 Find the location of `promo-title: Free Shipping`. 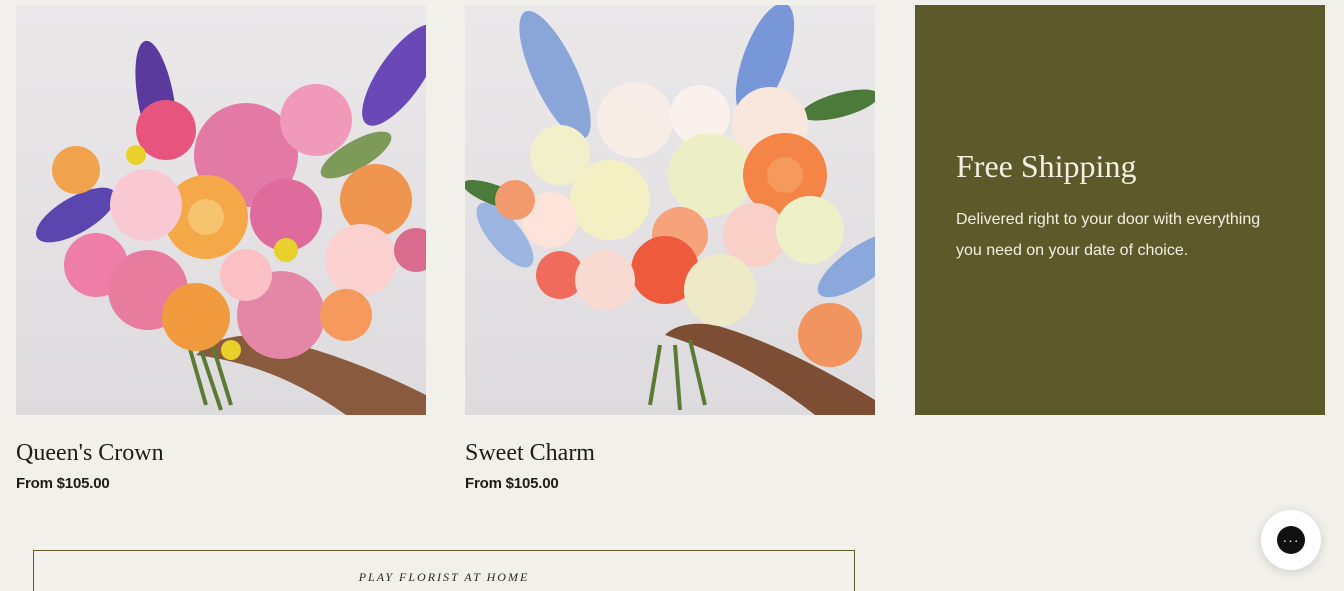

promo-title: Free Shipping is located at coordinates (1046, 166).